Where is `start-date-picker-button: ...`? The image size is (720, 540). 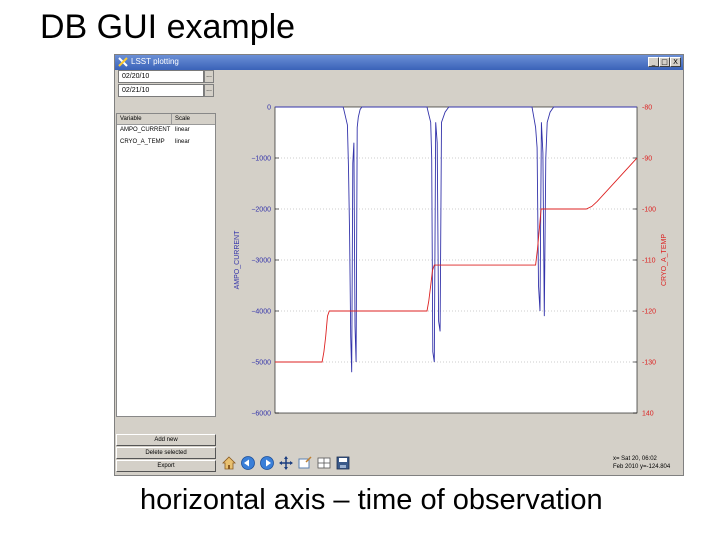
start-date-picker-button: ... is located at coordinates (209, 76).